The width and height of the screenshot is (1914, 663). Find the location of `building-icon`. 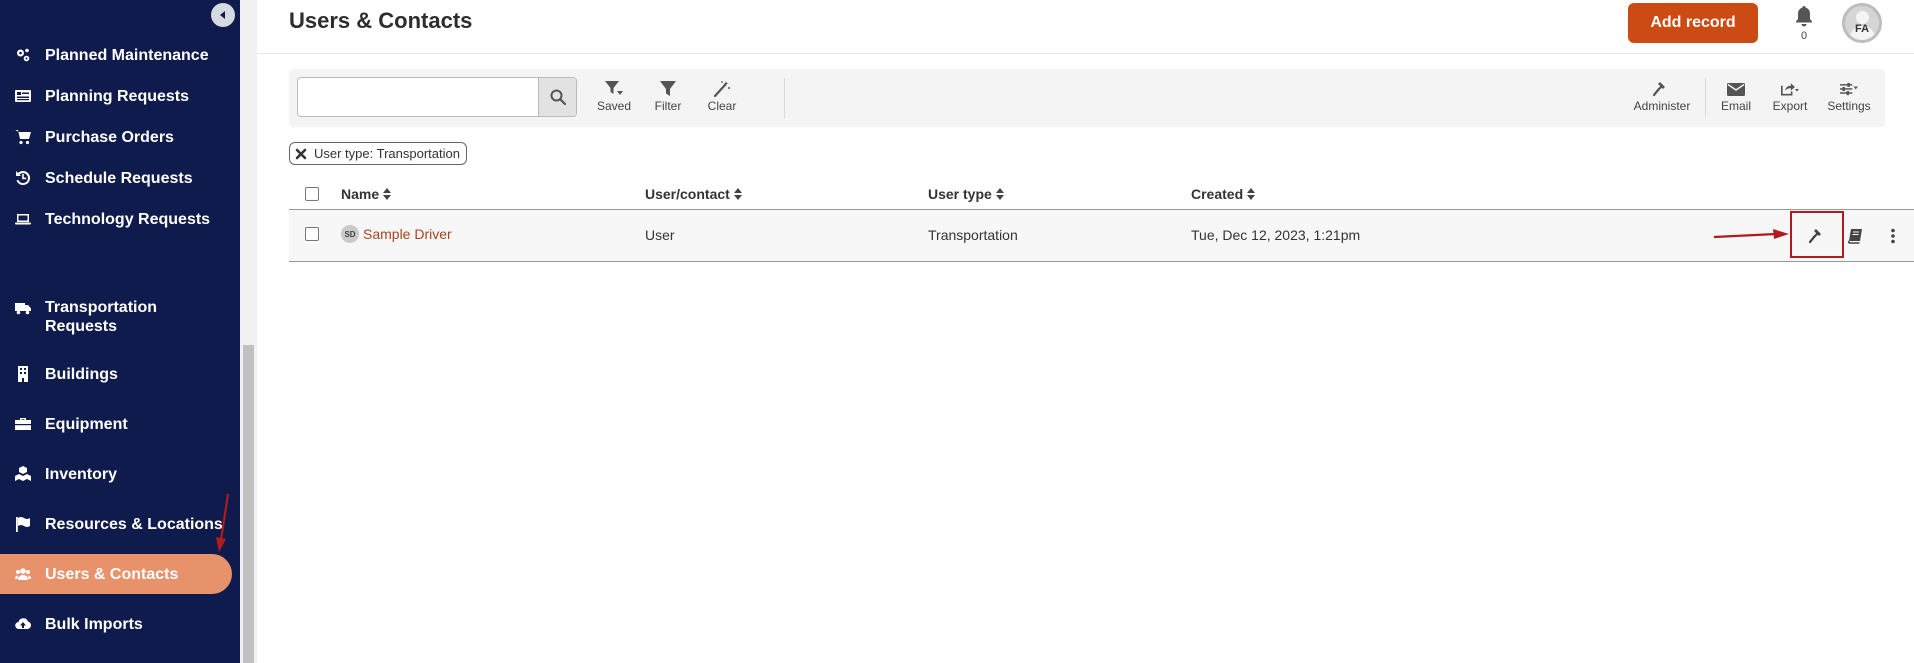

building-icon is located at coordinates (23, 374).